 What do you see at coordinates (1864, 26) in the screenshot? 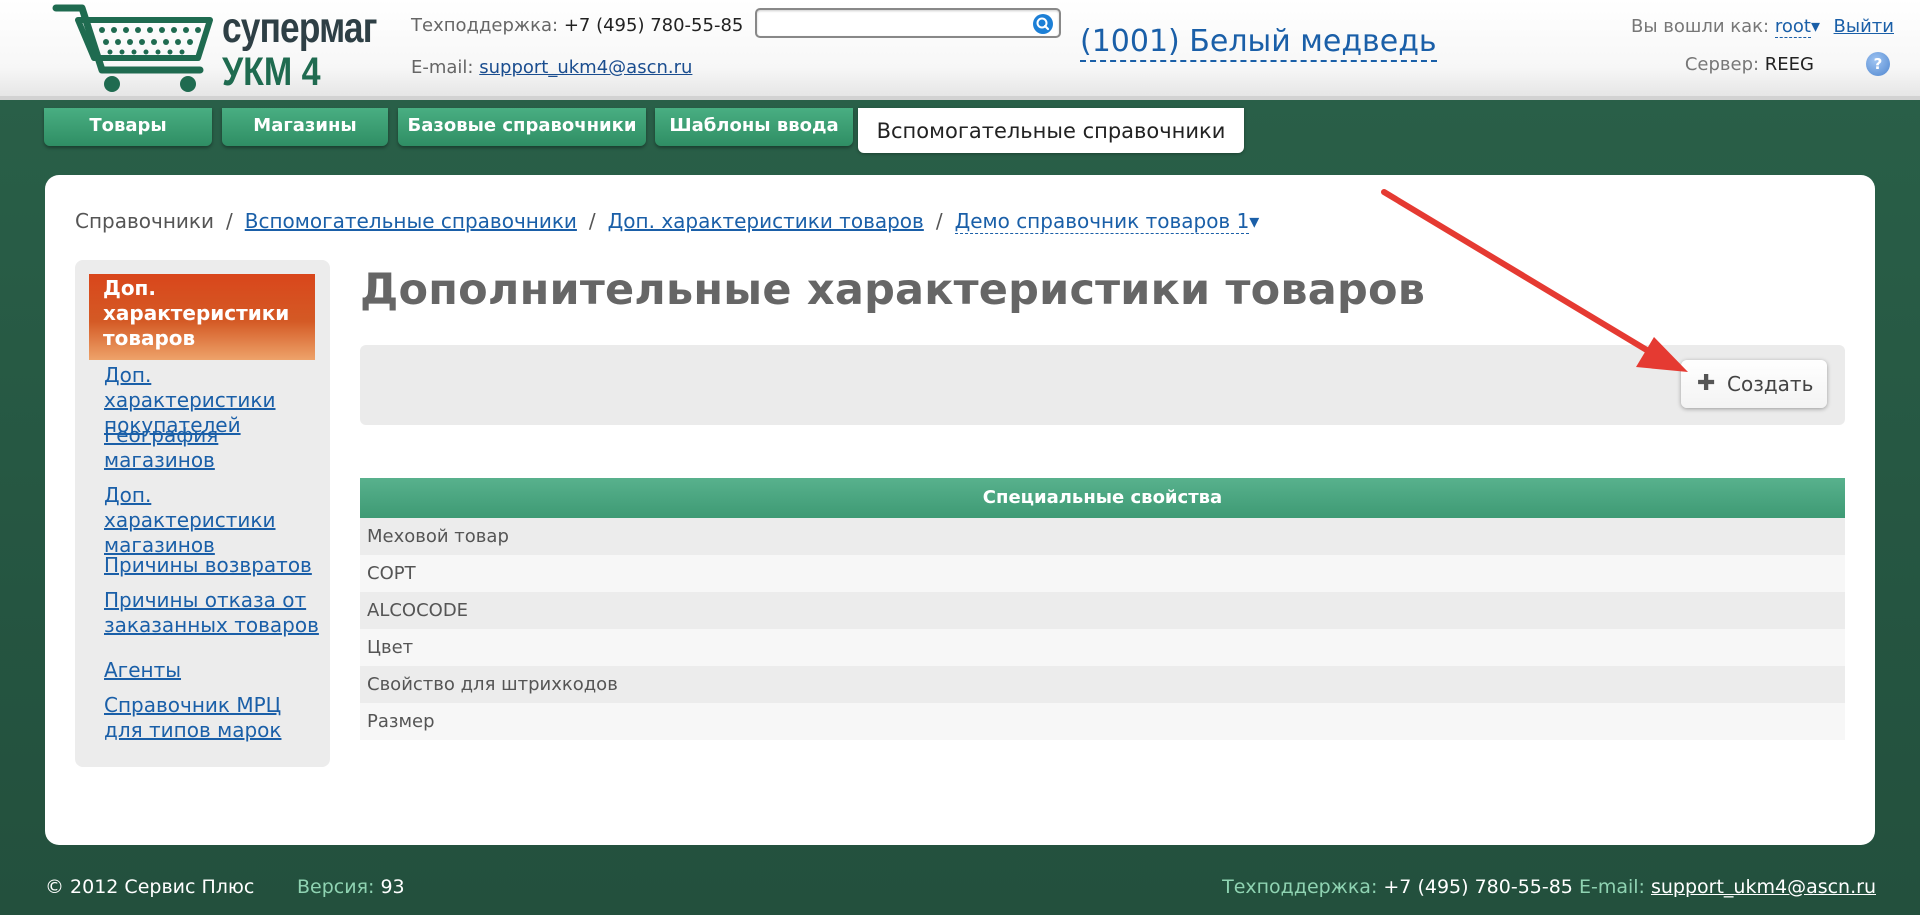
I see `logout-link: Выйти` at bounding box center [1864, 26].